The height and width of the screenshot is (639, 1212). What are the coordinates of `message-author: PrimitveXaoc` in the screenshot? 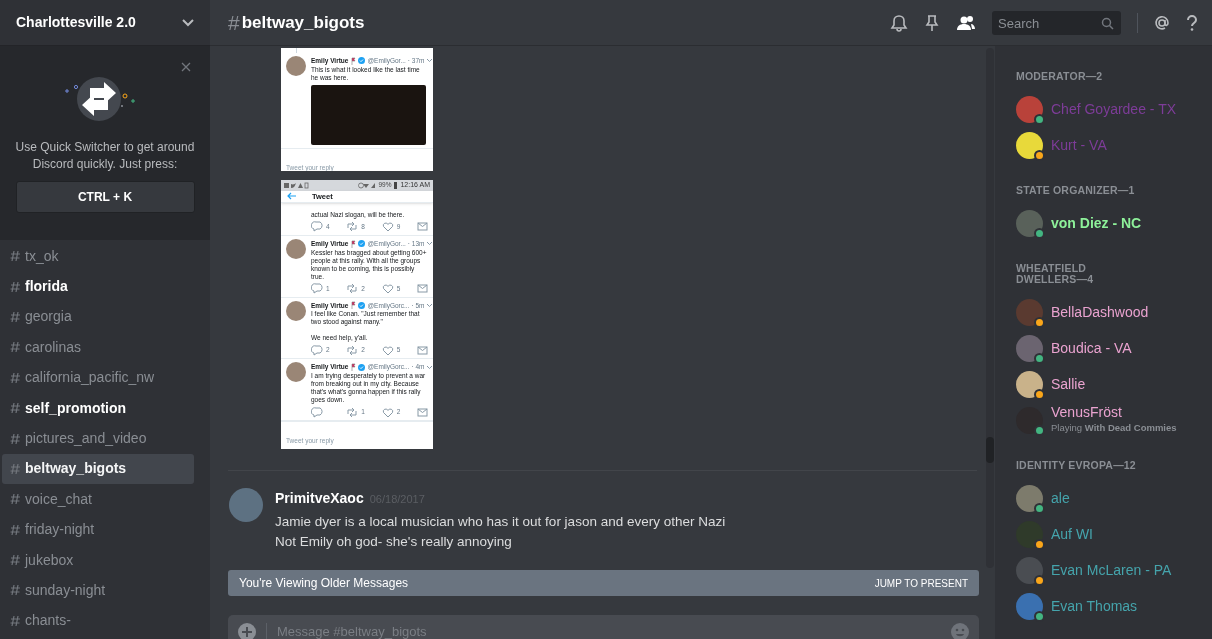 It's located at (319, 498).